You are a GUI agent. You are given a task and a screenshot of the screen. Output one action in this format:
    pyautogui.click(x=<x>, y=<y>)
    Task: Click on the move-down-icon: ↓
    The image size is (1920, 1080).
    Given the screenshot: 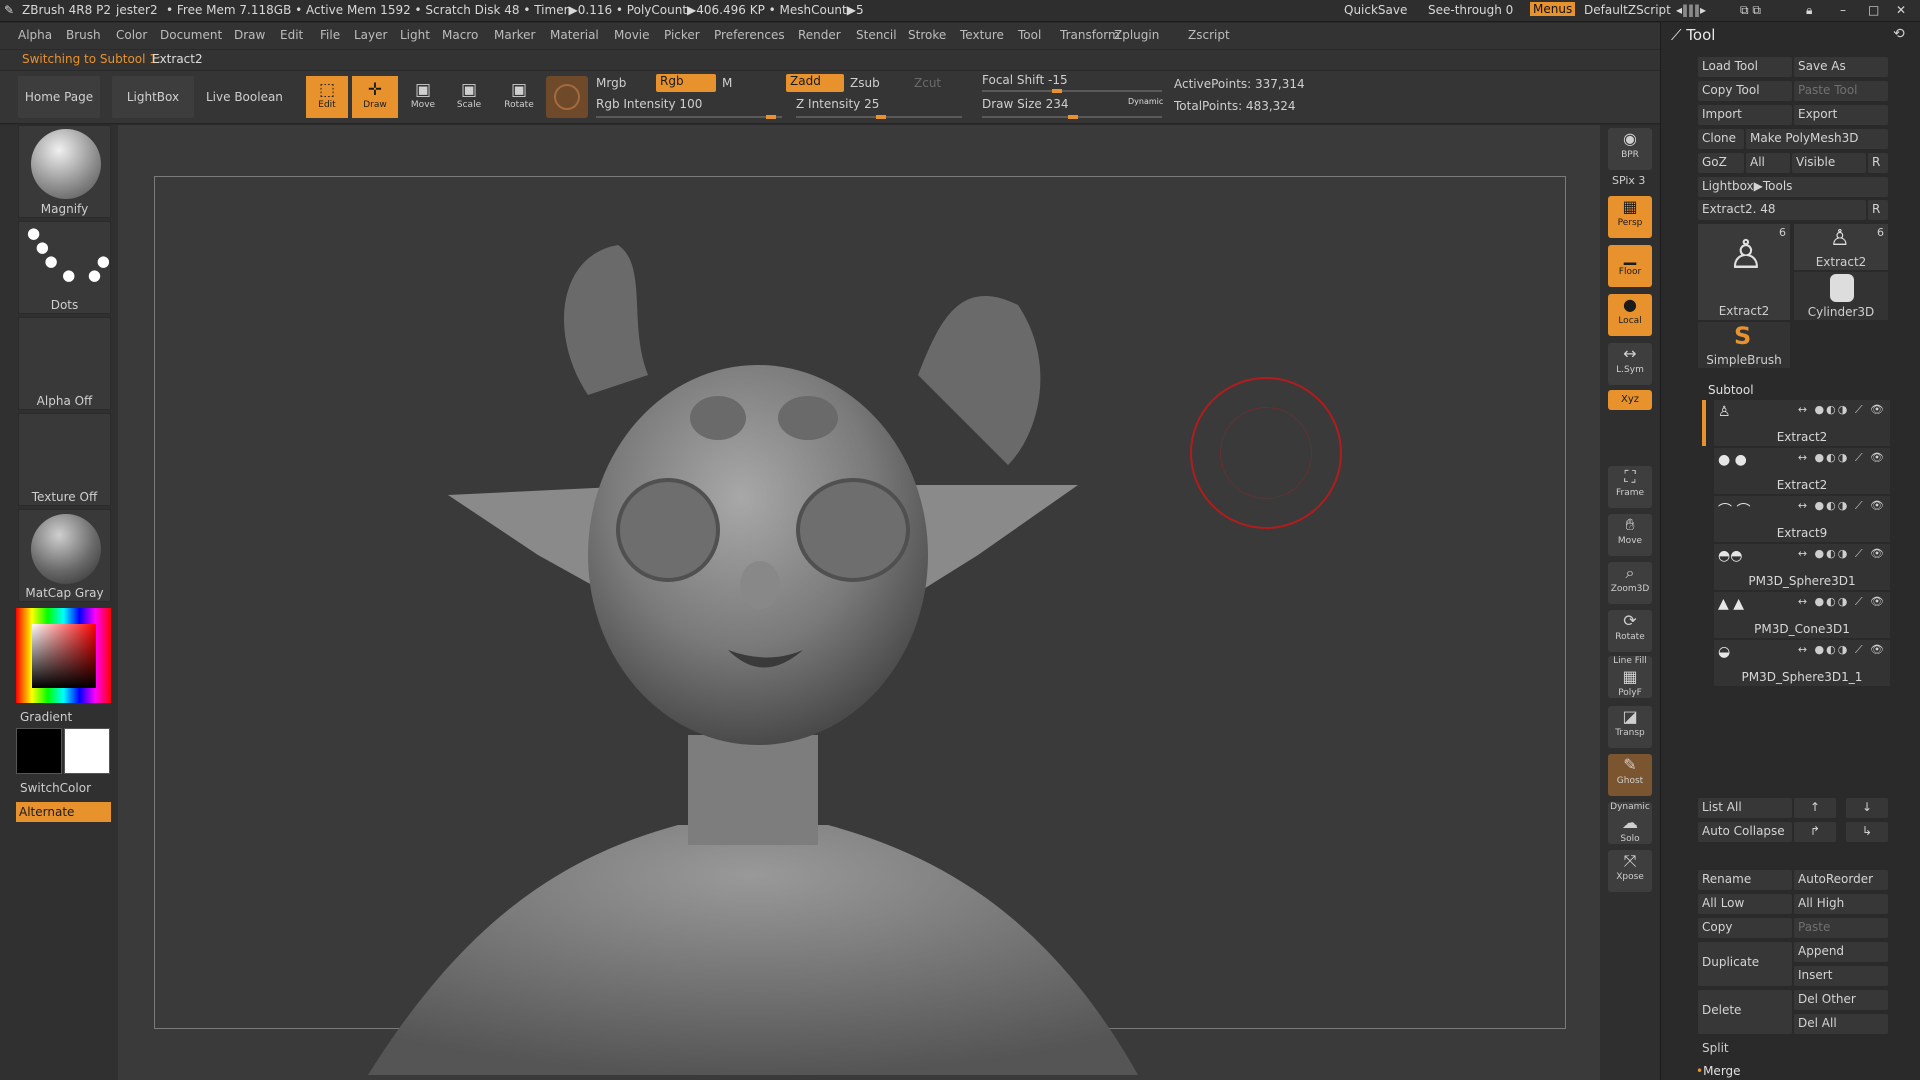 What is the action you would take?
    pyautogui.click(x=1867, y=808)
    